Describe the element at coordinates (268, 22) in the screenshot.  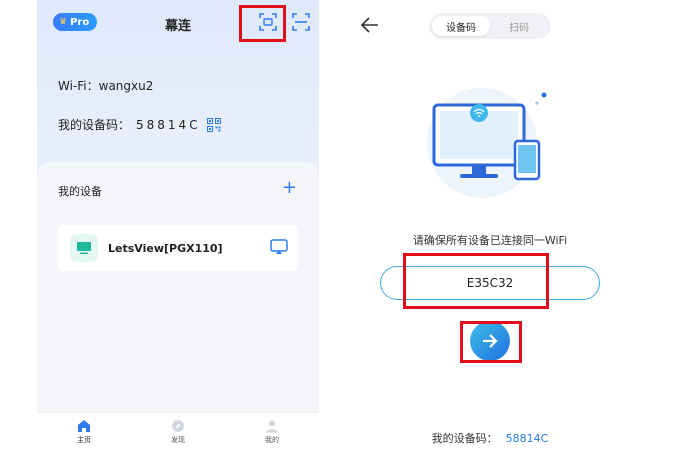
I see `screen-scan-icon` at that location.